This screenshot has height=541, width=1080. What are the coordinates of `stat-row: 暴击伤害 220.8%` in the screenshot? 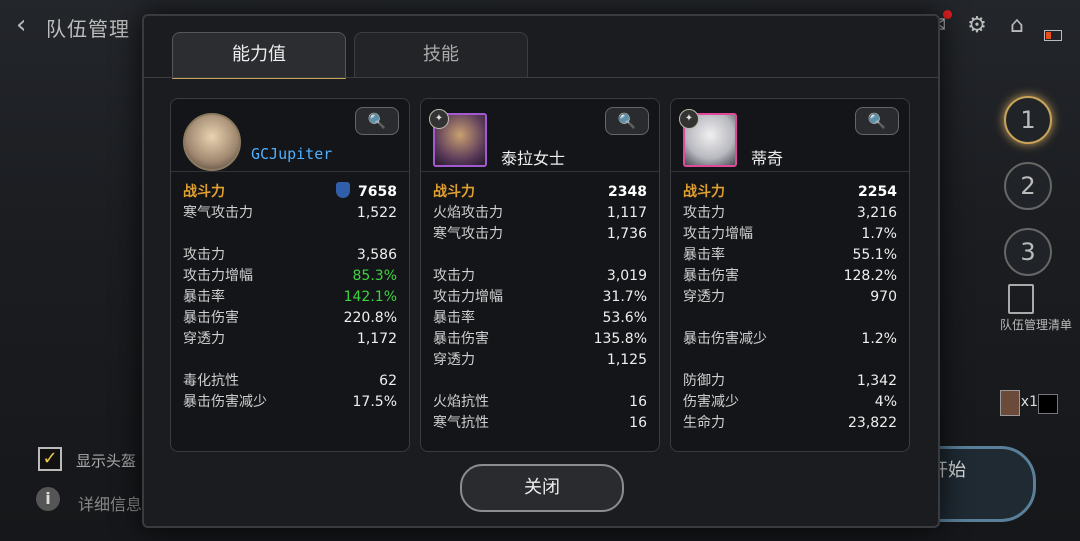 It's located at (290, 318).